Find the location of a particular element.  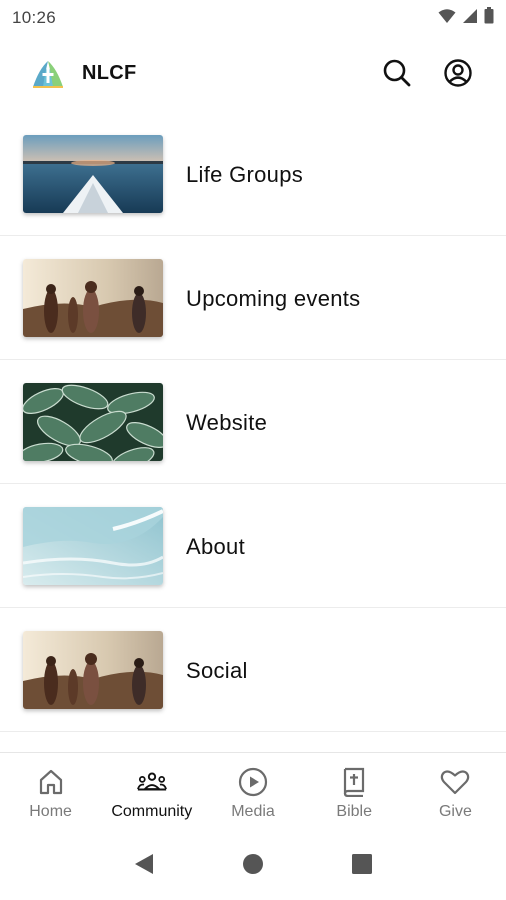

list-item-social: Social is located at coordinates (253, 670).